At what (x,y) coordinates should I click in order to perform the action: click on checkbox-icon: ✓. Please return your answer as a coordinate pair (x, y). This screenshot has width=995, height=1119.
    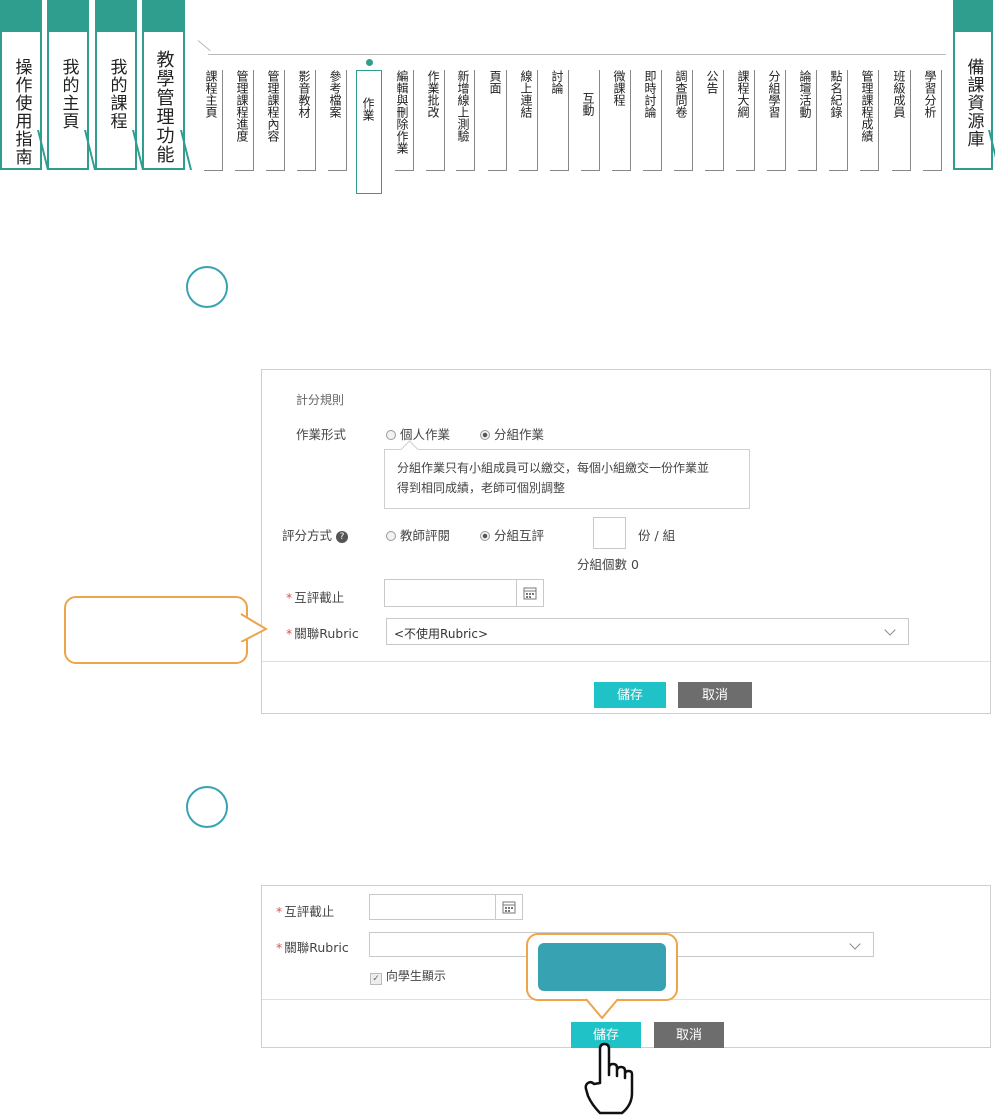
    Looking at the image, I should click on (376, 979).